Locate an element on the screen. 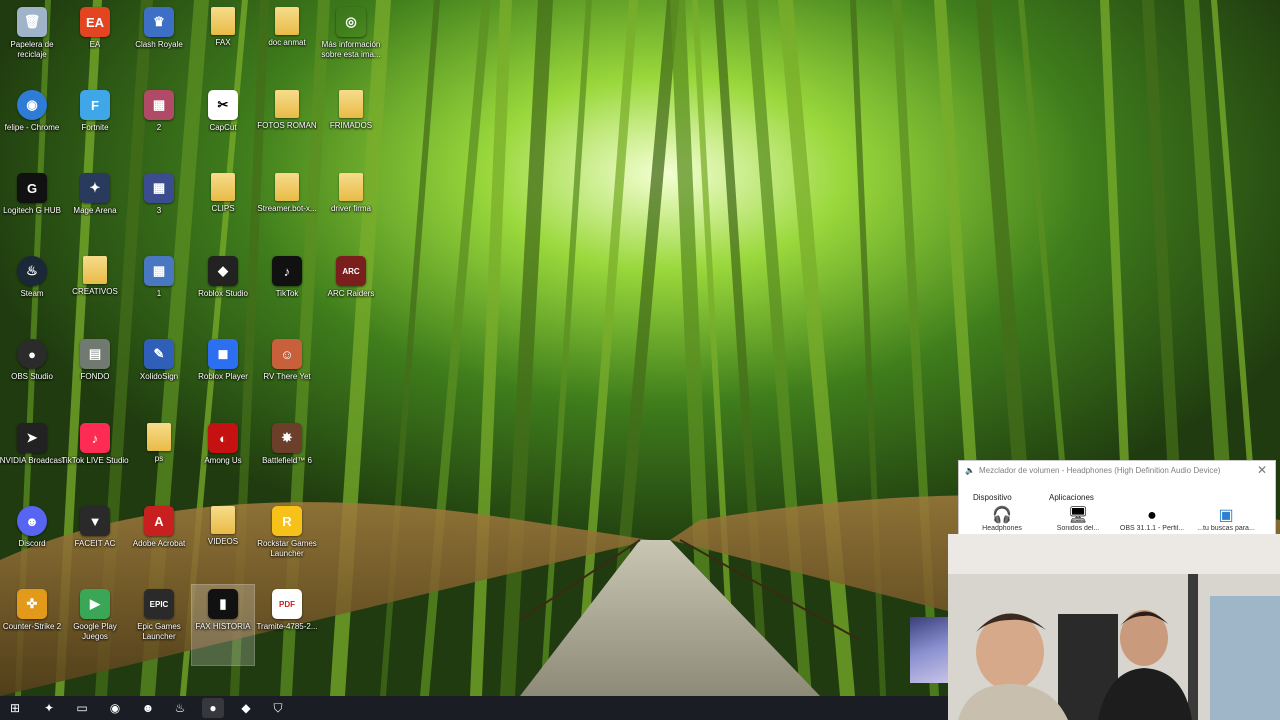 The height and width of the screenshot is (720, 1280). desktop-icon-frimados: FRIMADOS is located at coordinates (351, 126).